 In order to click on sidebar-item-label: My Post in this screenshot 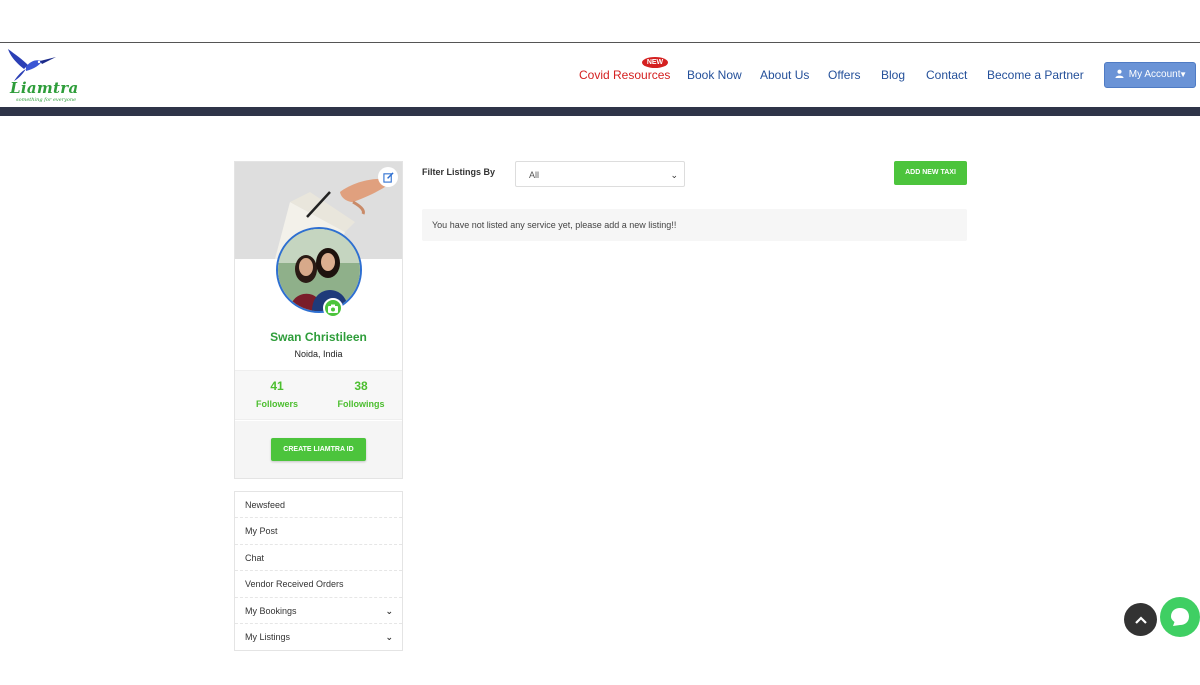, I will do `click(261, 531)`.